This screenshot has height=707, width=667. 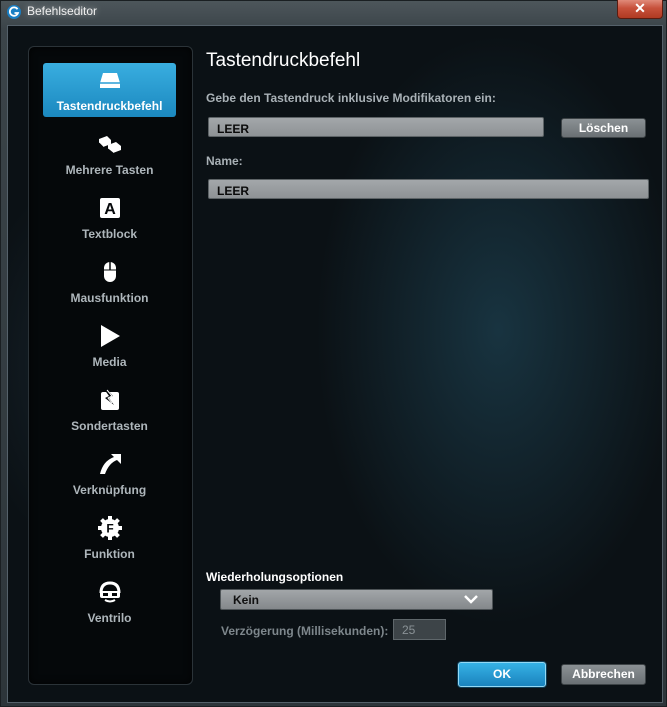 What do you see at coordinates (110, 464) in the screenshot?
I see `shortcut-arrow-icon` at bounding box center [110, 464].